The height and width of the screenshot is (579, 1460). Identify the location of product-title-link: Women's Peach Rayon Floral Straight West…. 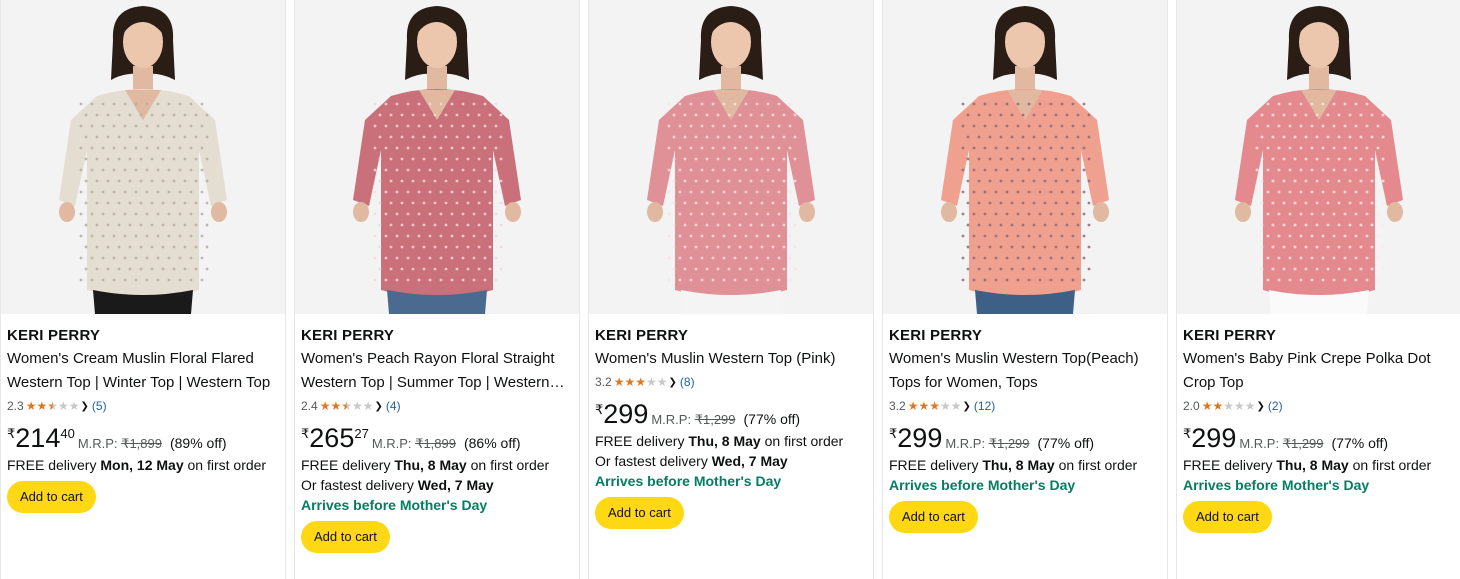
(439, 371).